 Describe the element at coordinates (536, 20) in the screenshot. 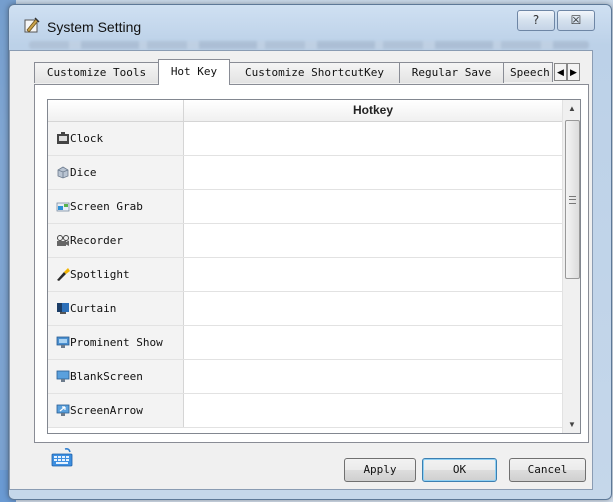

I see `help-button: ?` at that location.